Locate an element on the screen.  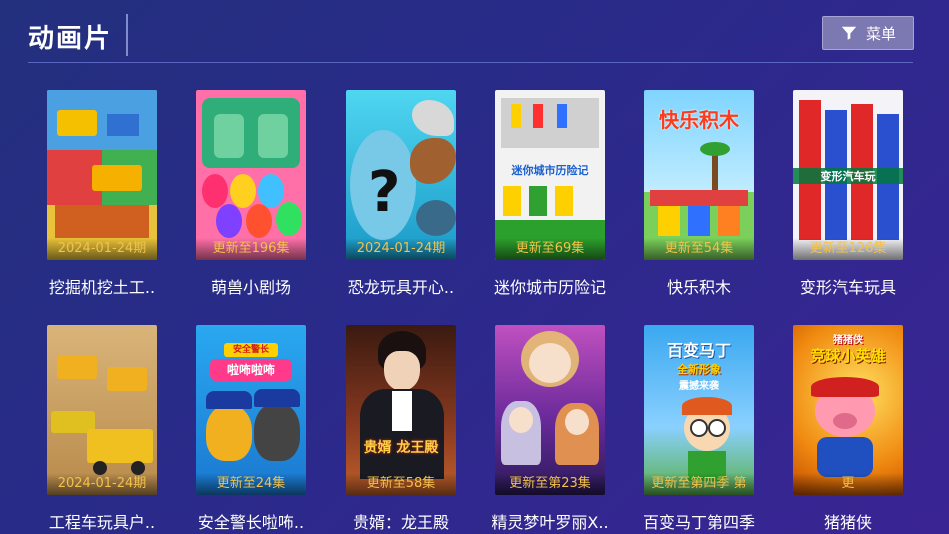
video-card: 猪猪侠 竞球小英雄 更 猪猪侠 is located at coordinates (848, 429).